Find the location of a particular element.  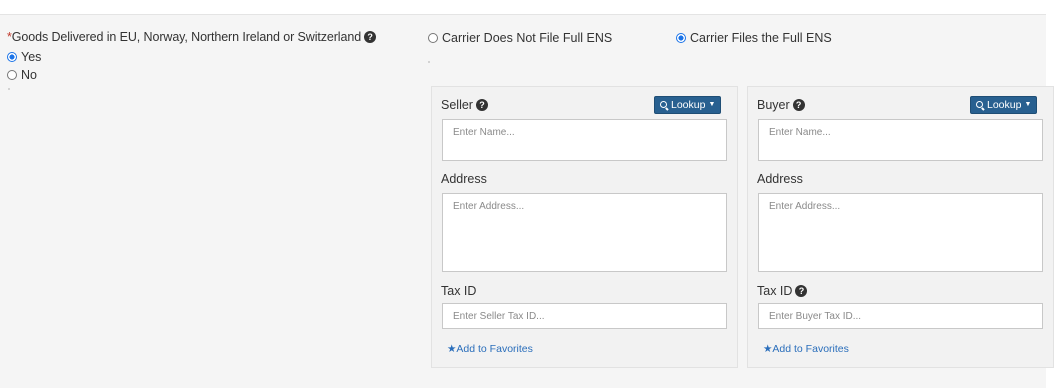

seller-title: Seller? is located at coordinates (464, 105).